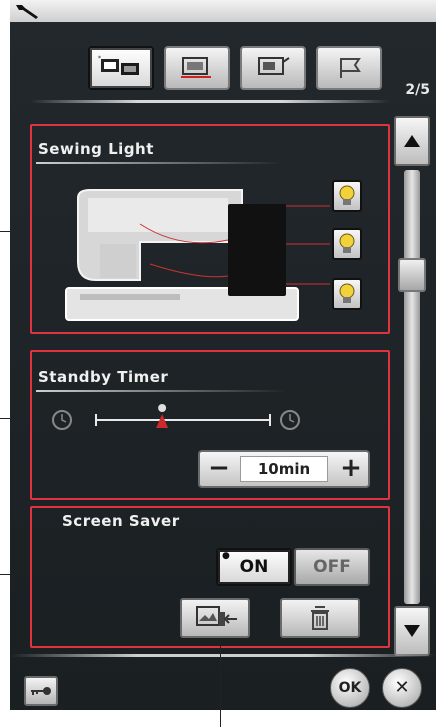 This screenshot has height=727, width=436. What do you see at coordinates (402, 688) in the screenshot?
I see `close-button: ✕` at bounding box center [402, 688].